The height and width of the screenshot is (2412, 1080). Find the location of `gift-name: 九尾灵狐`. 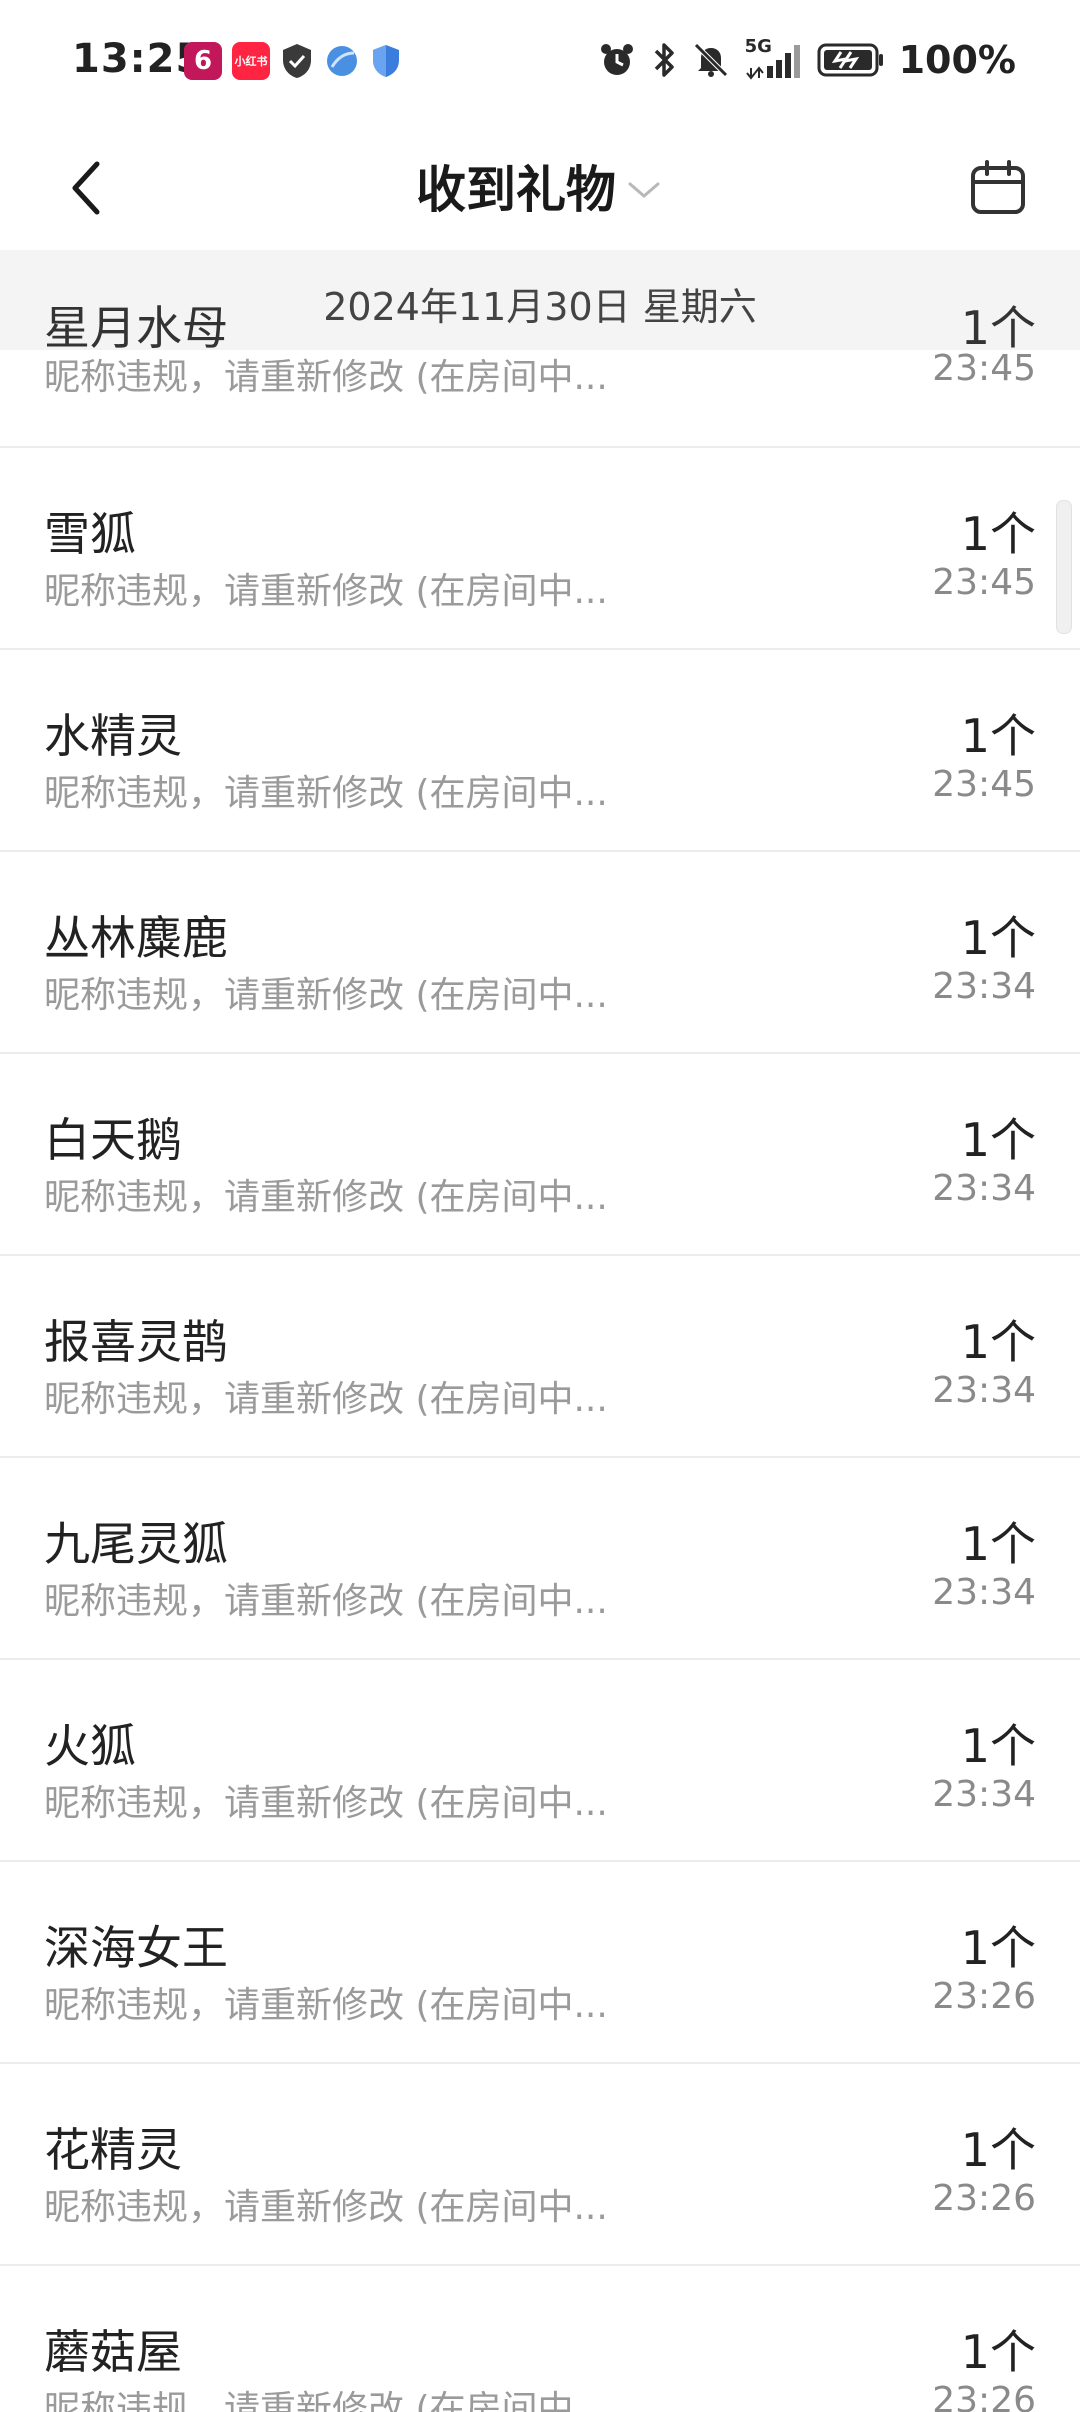

gift-name: 九尾灵狐 is located at coordinates (136, 1544).